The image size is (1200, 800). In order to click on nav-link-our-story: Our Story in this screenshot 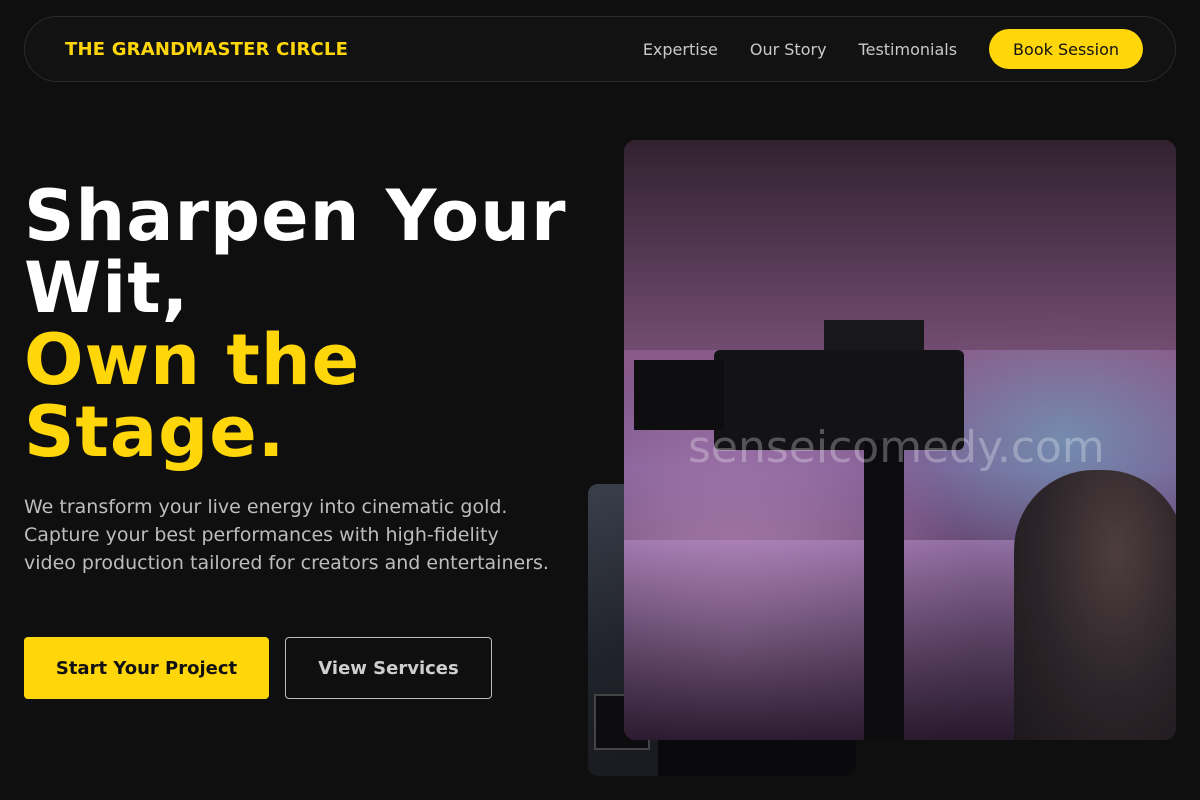, I will do `click(788, 49)`.